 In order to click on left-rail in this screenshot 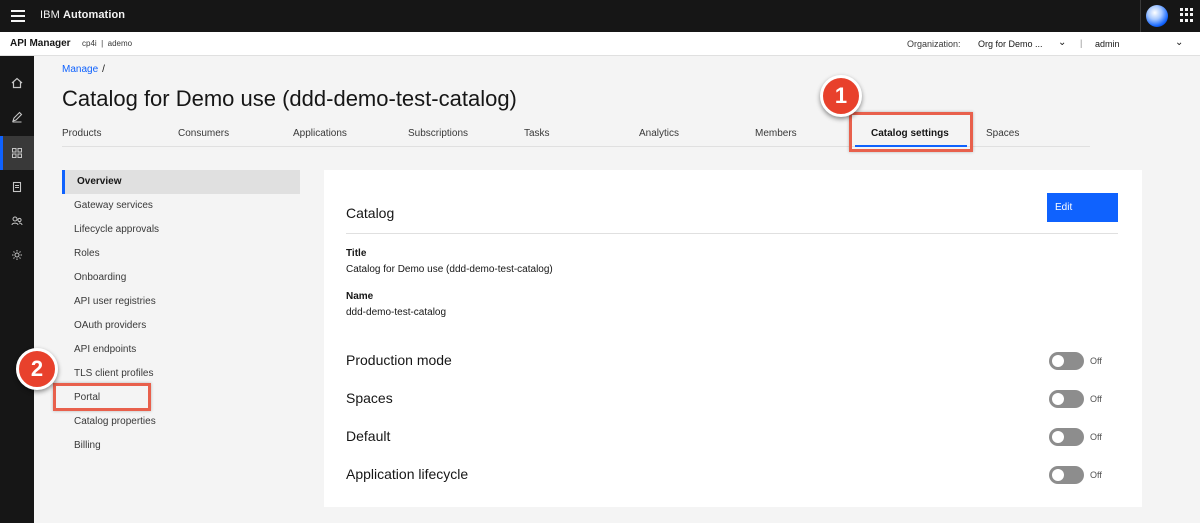, I will do `click(17, 289)`.